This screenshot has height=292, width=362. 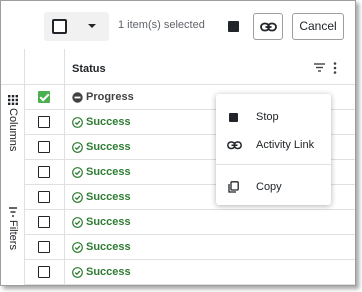 I want to click on stop-button, so click(x=233, y=26).